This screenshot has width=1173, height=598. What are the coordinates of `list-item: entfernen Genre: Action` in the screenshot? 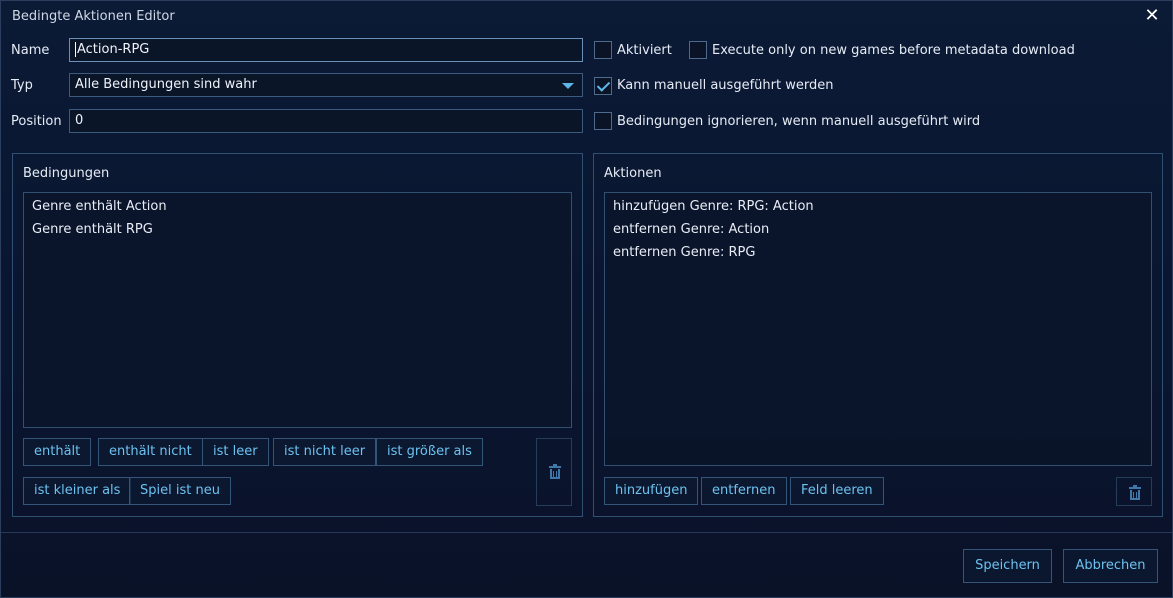 It's located at (878, 229).